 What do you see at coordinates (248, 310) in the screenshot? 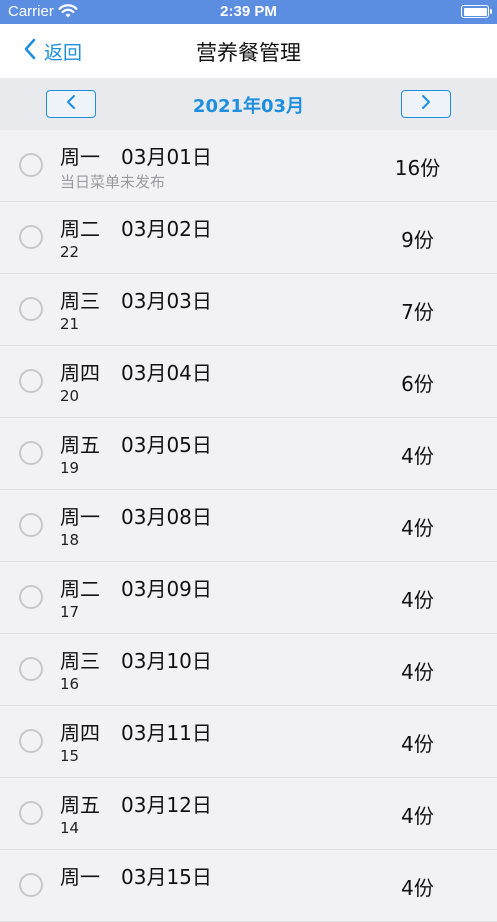
I see `list-item: 周三 03月03日 21 7份` at bounding box center [248, 310].